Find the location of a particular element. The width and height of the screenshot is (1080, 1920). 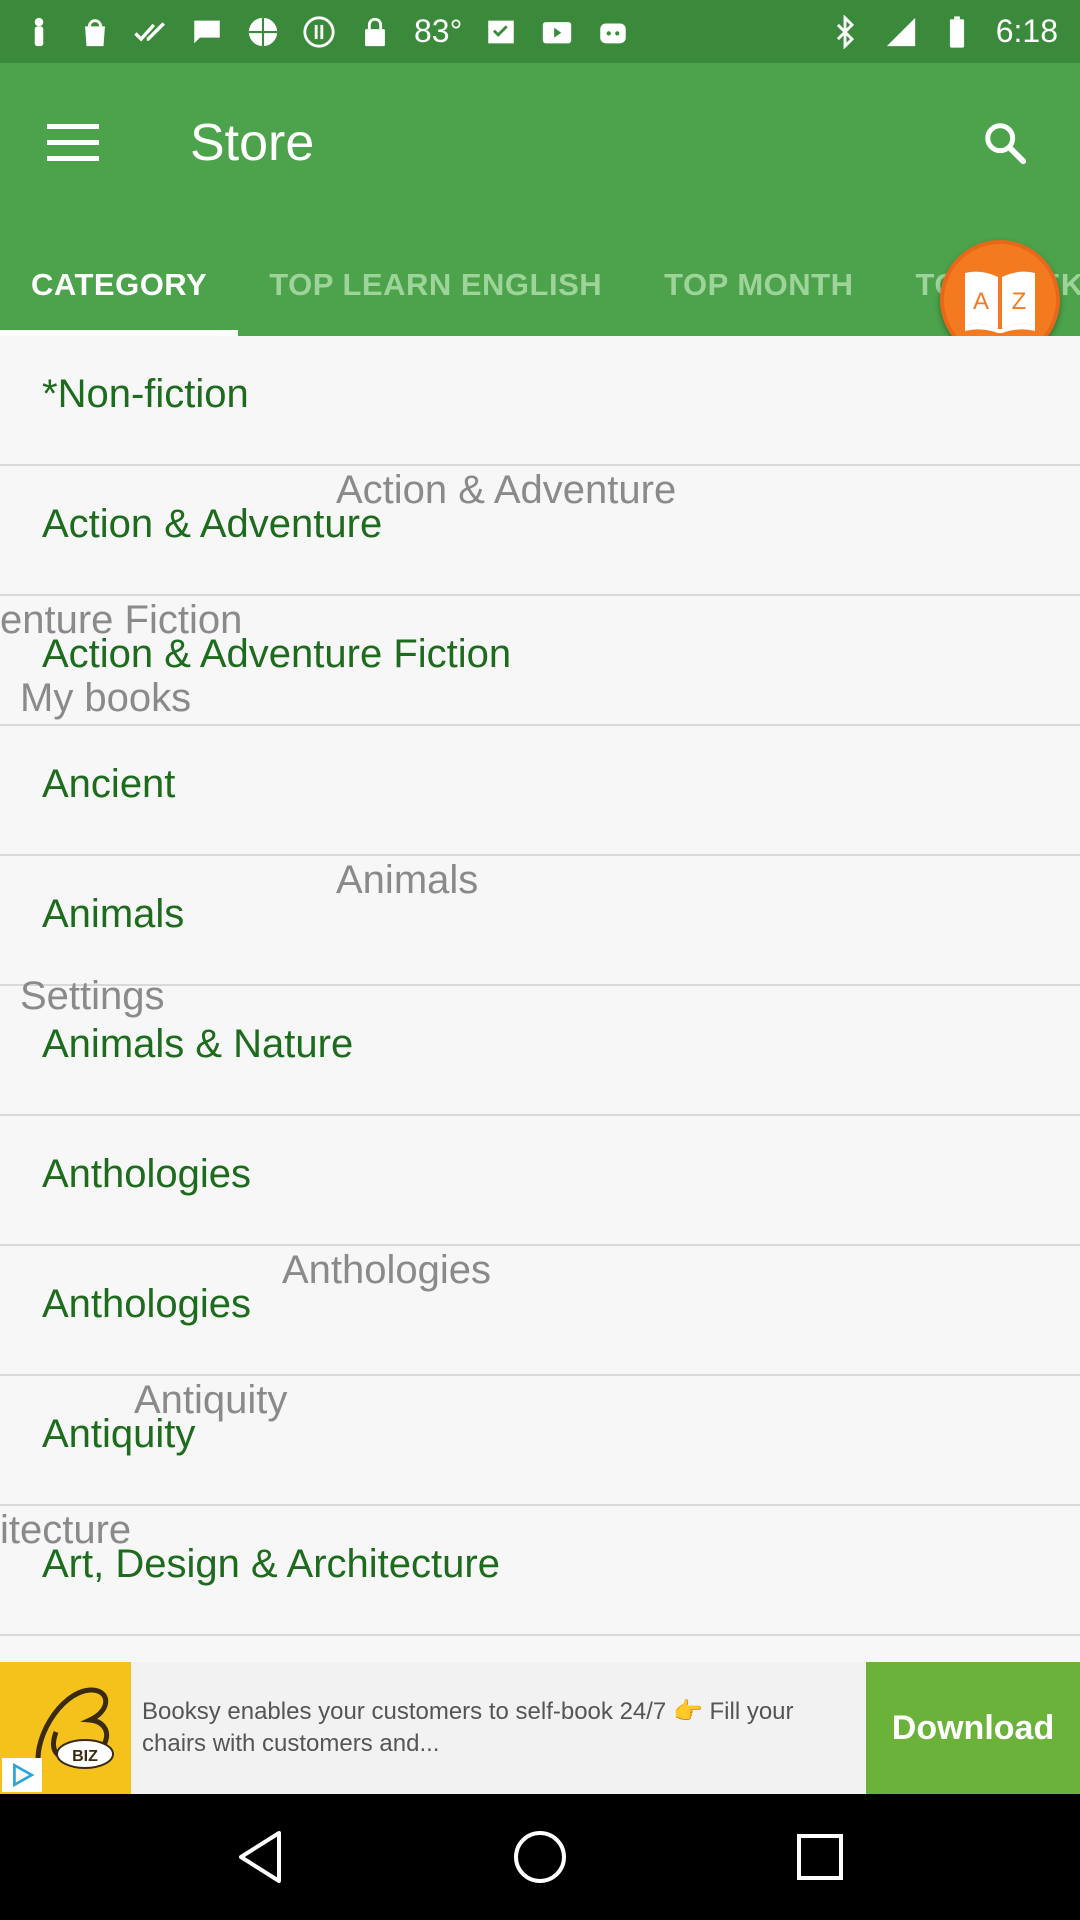

tab-category: CATEGORY is located at coordinates (119, 284).